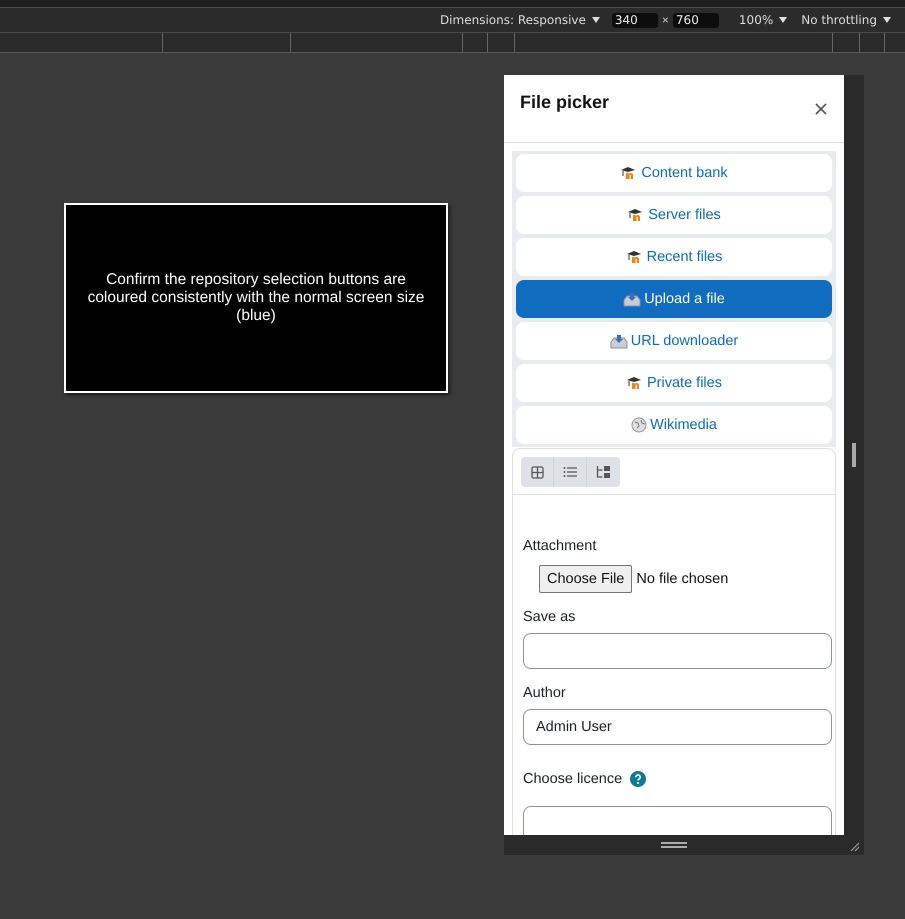 Image resolution: width=905 pixels, height=919 pixels. I want to click on zoom-dropdown: 100%, so click(763, 20).